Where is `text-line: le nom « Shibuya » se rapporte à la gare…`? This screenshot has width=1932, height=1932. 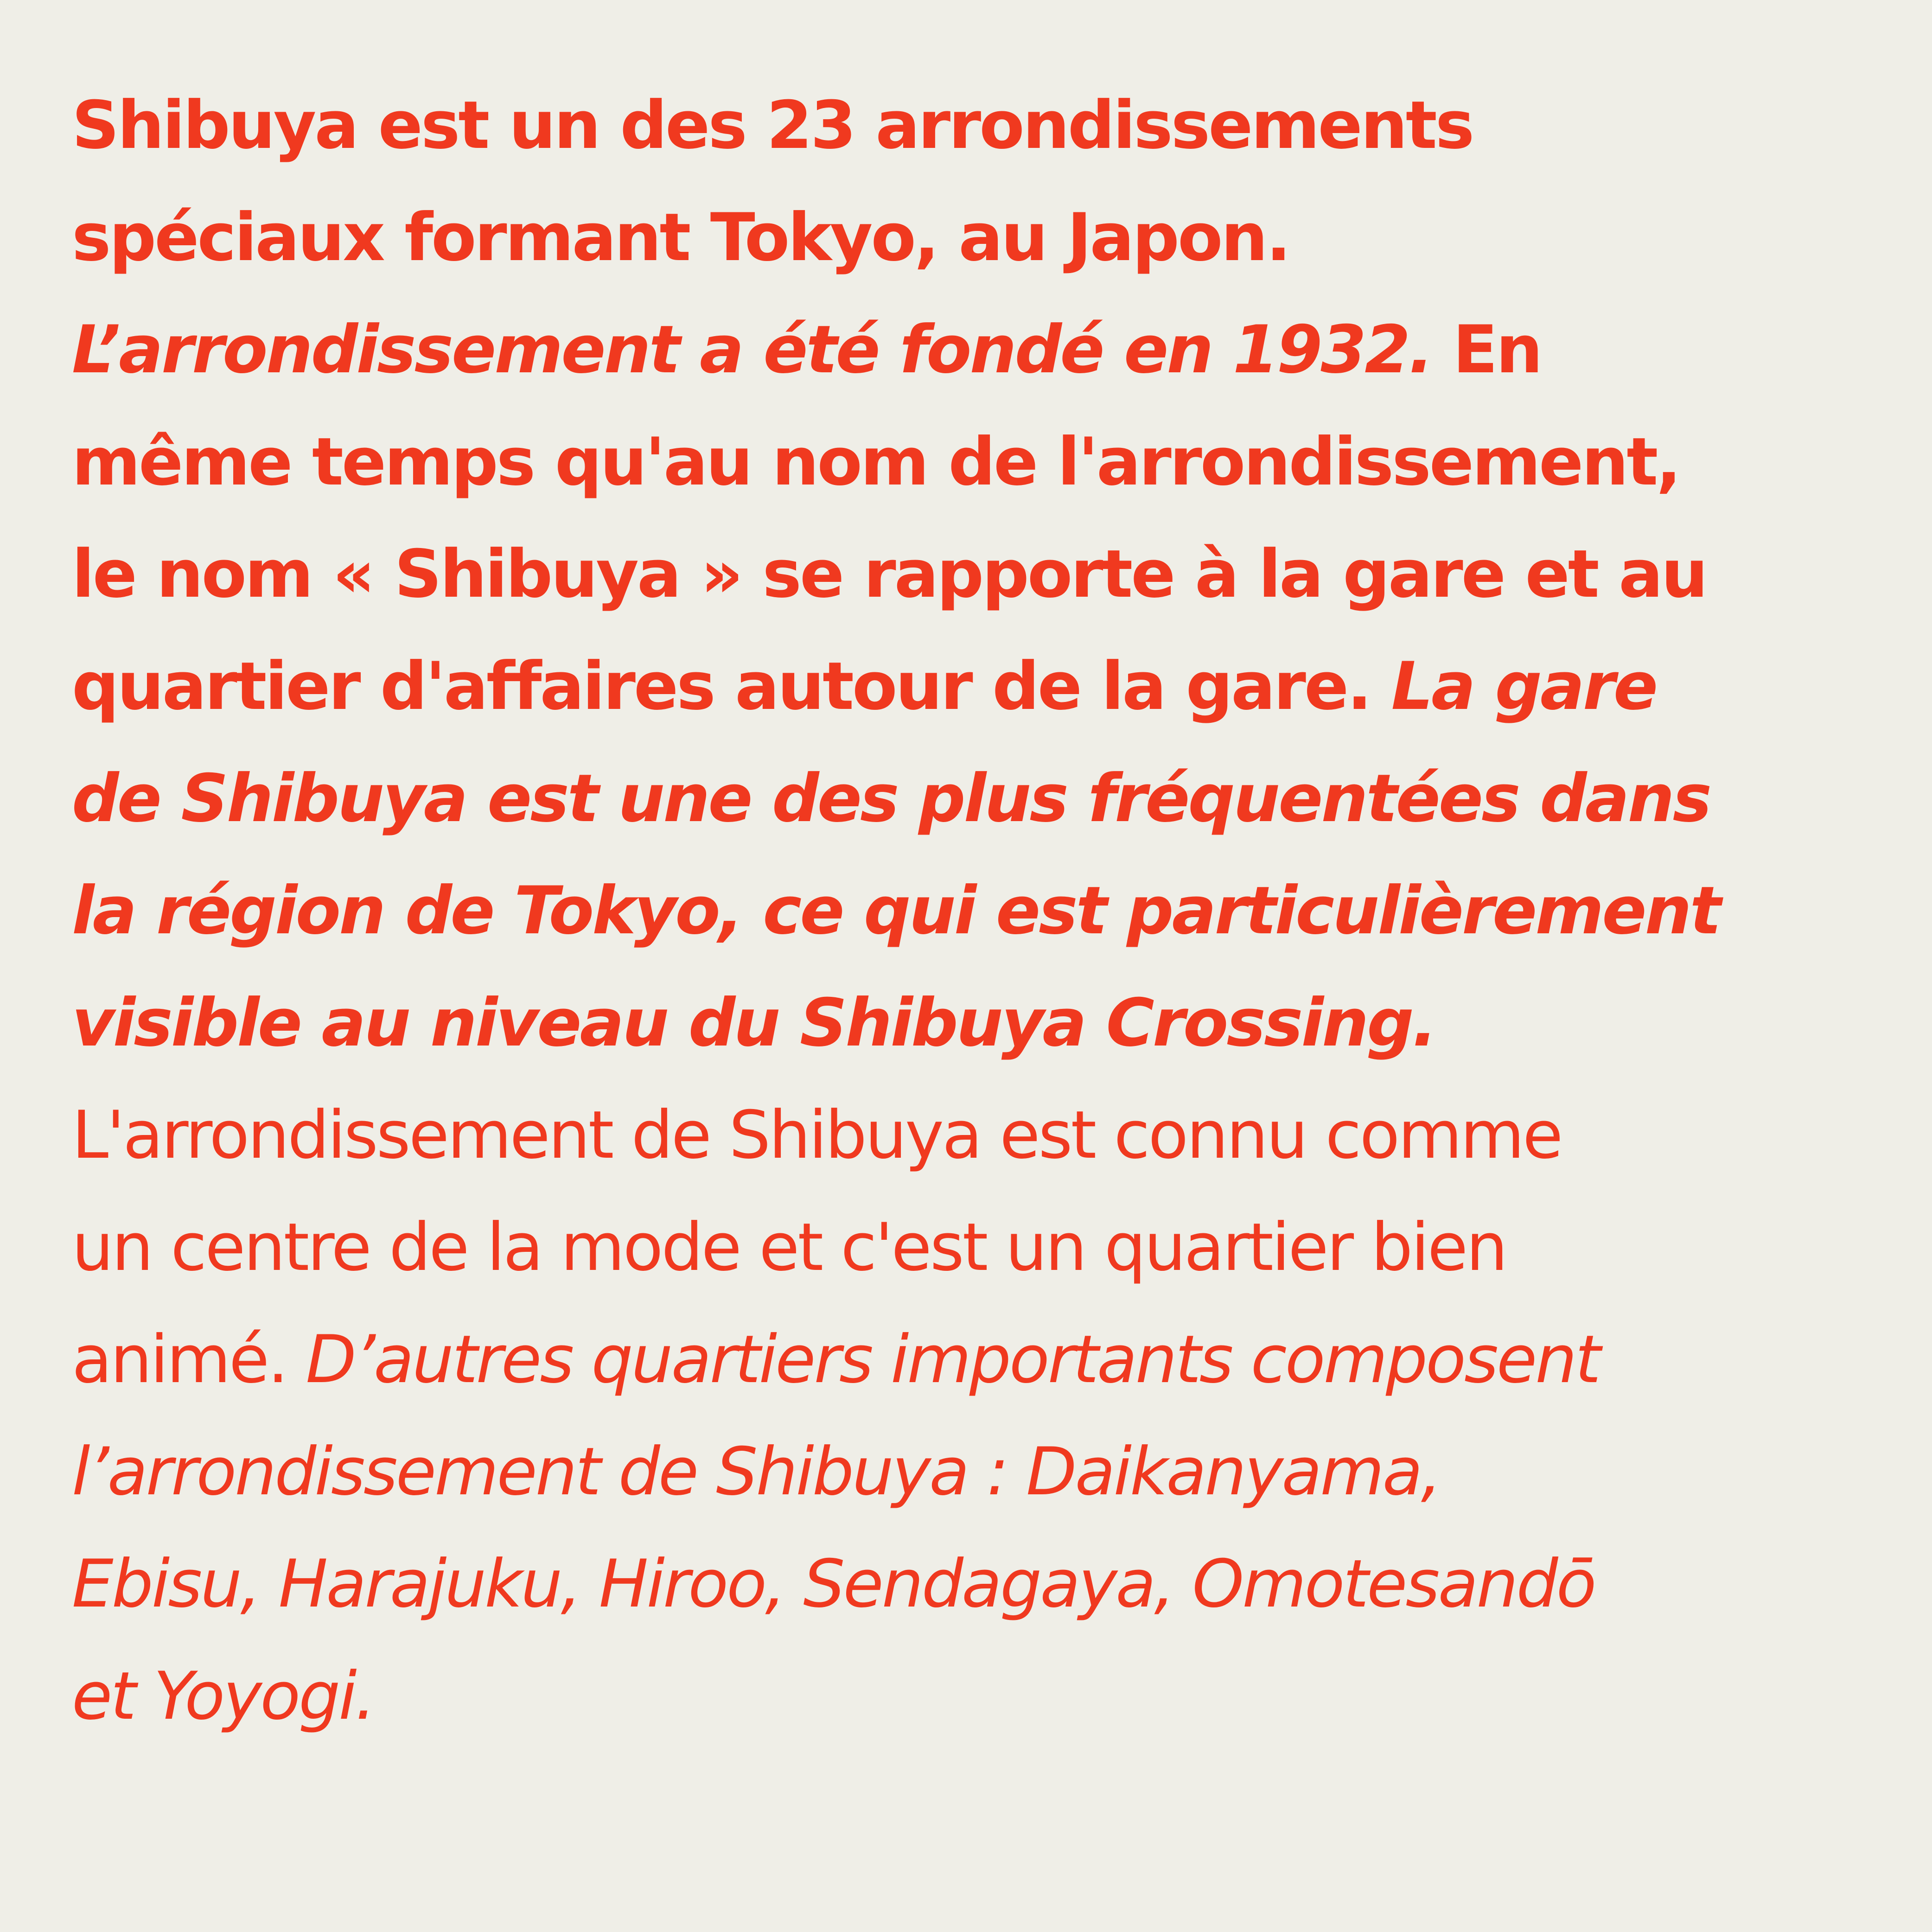
text-line: le nom « Shibuya » se rapporte à la gare… is located at coordinates (976, 575).